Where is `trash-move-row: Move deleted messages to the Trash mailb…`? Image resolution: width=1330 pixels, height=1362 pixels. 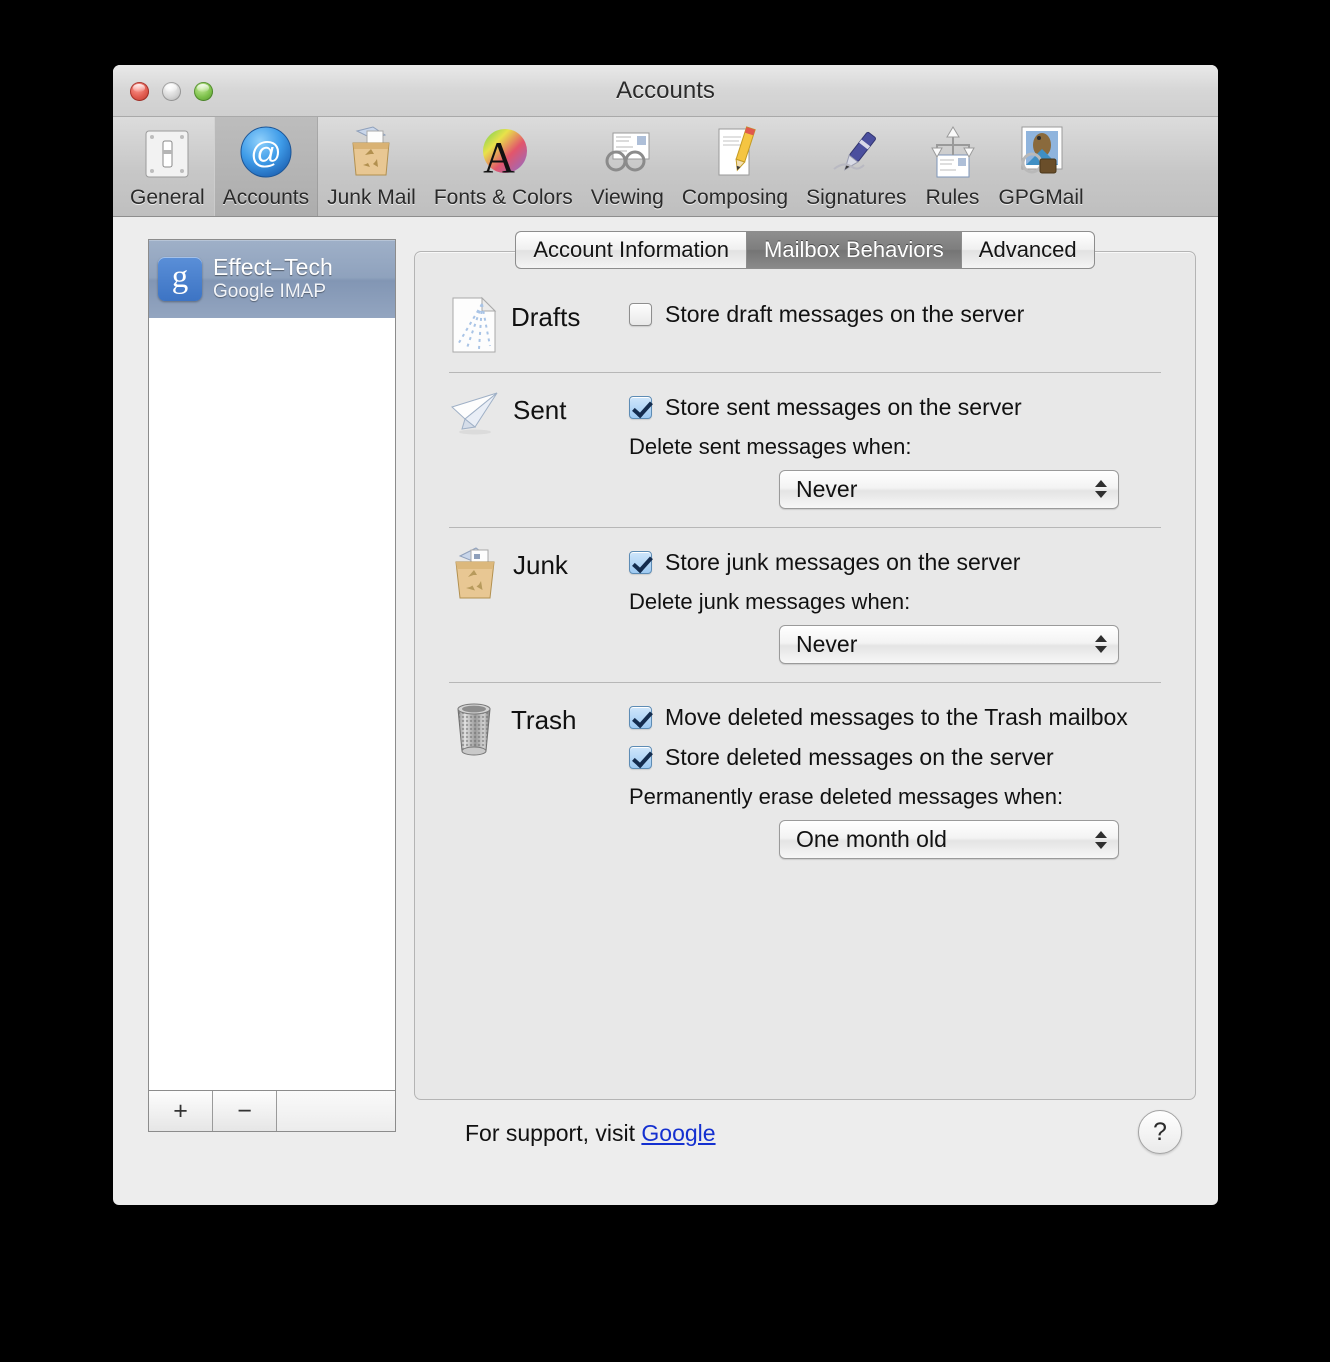
trash-move-row: Move deleted messages to the Trash mailb… is located at coordinates (895, 717).